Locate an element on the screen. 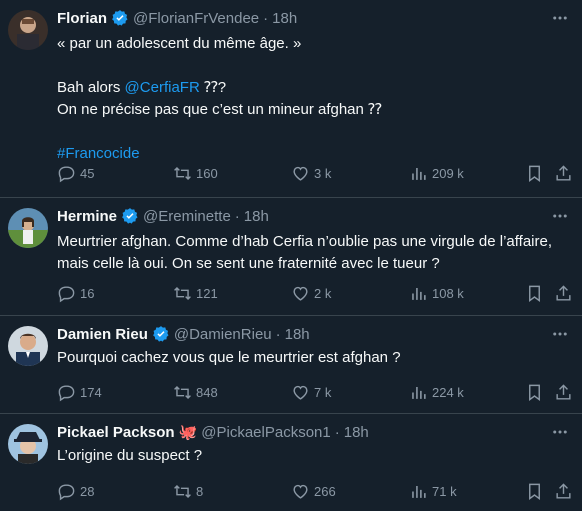 This screenshot has width=582, height=511. user-handle: @PickaelPackson1 is located at coordinates (265, 432).